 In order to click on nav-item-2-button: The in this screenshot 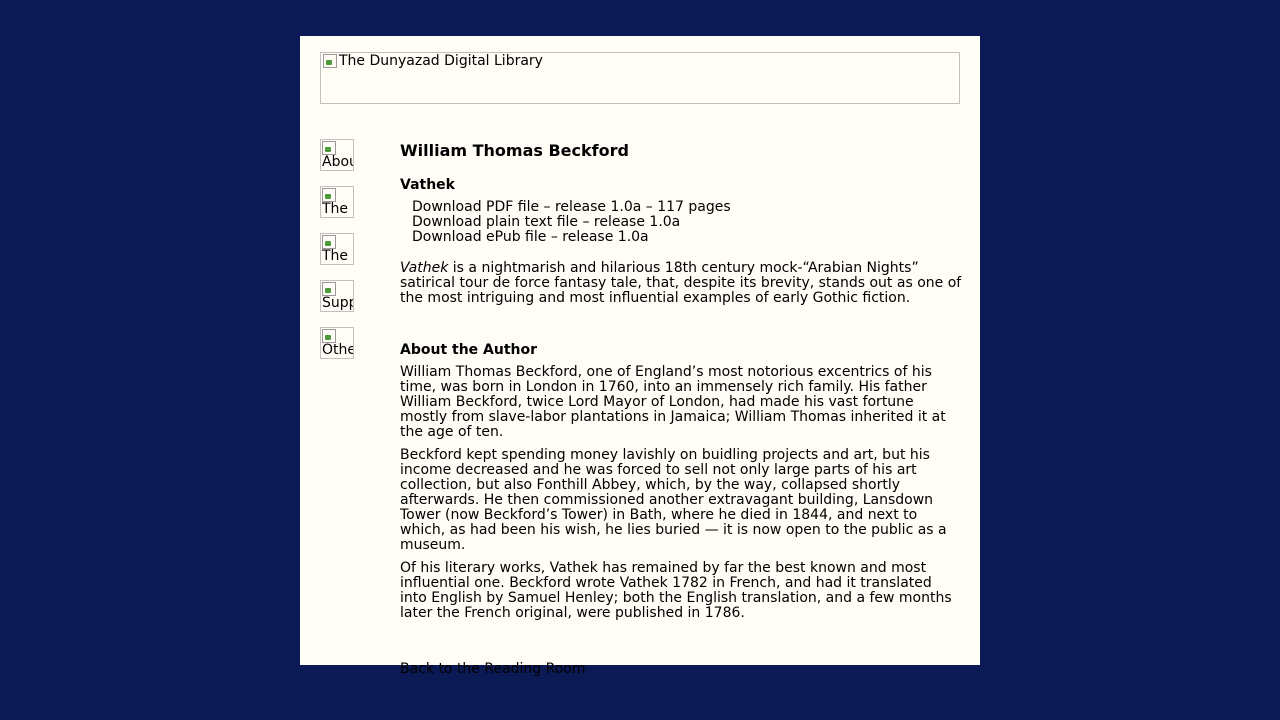, I will do `click(337, 202)`.